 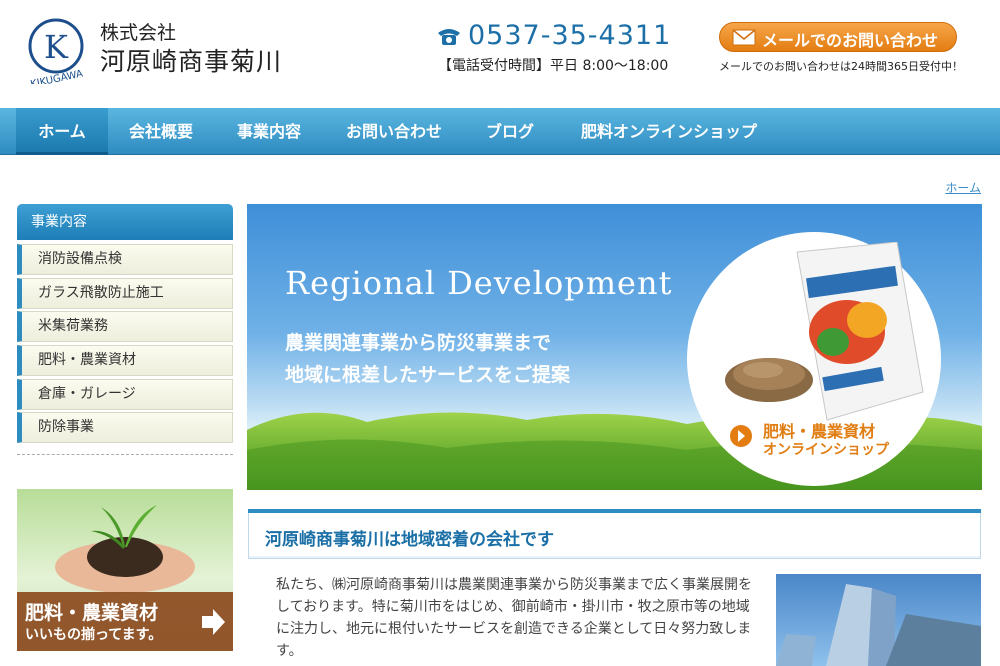 I want to click on fertilizer-banner: 肥料・農業資材 いいもの揃ってます。, so click(x=125, y=570).